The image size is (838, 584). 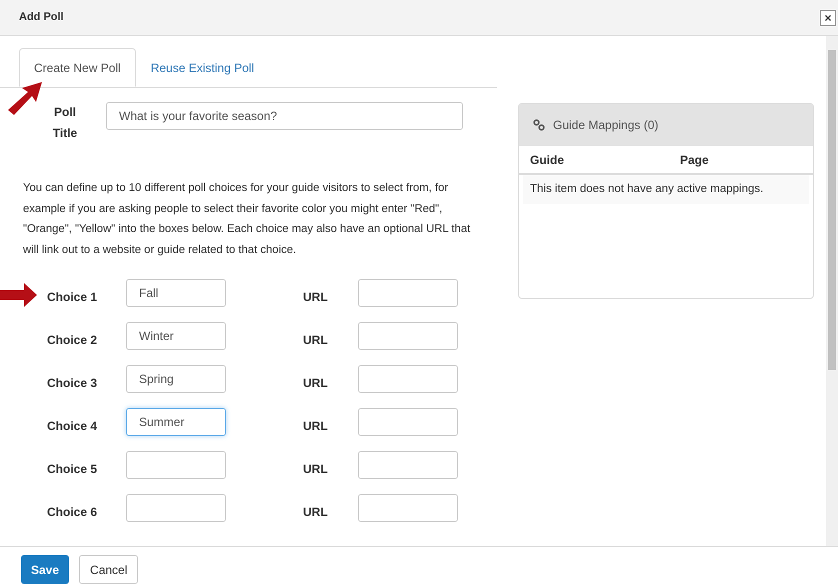 What do you see at coordinates (72, 340) in the screenshot?
I see `field-label: Choice 2` at bounding box center [72, 340].